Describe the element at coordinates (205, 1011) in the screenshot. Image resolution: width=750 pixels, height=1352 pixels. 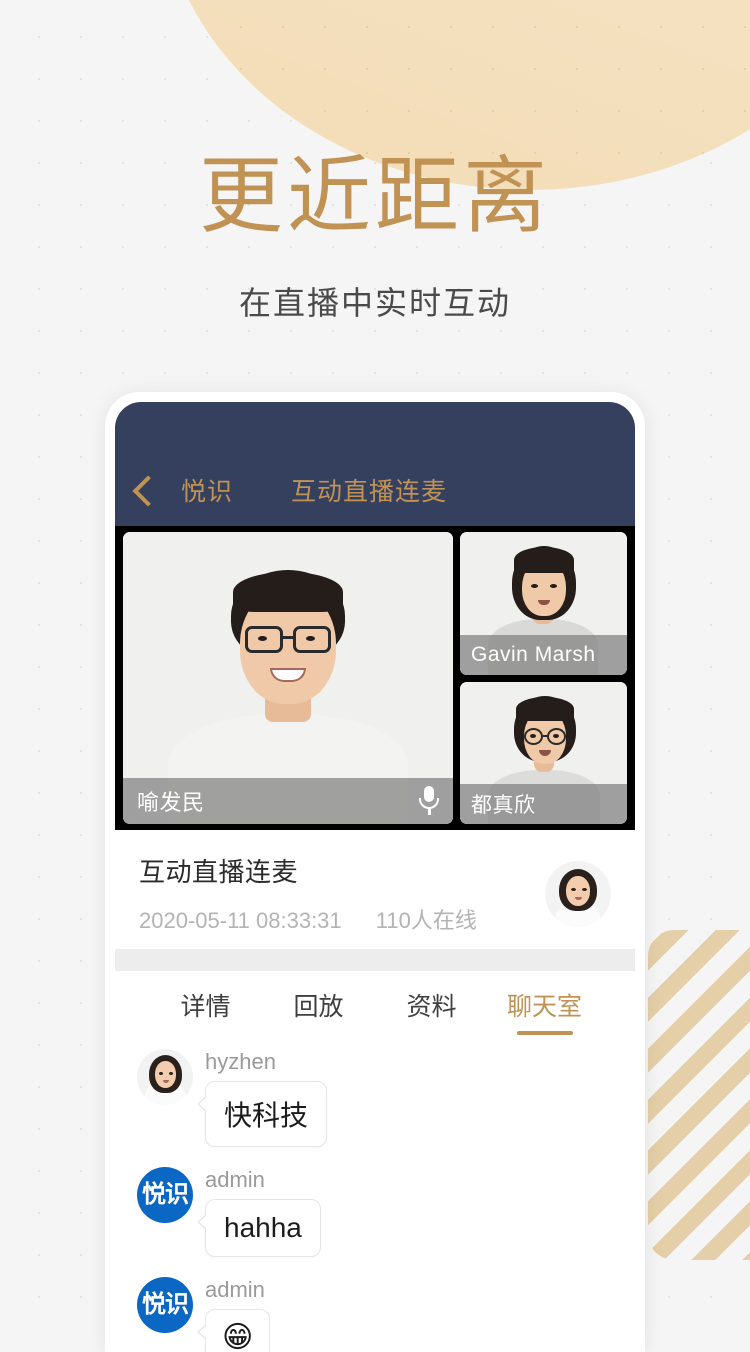
I see `tab-details: 详情` at that location.